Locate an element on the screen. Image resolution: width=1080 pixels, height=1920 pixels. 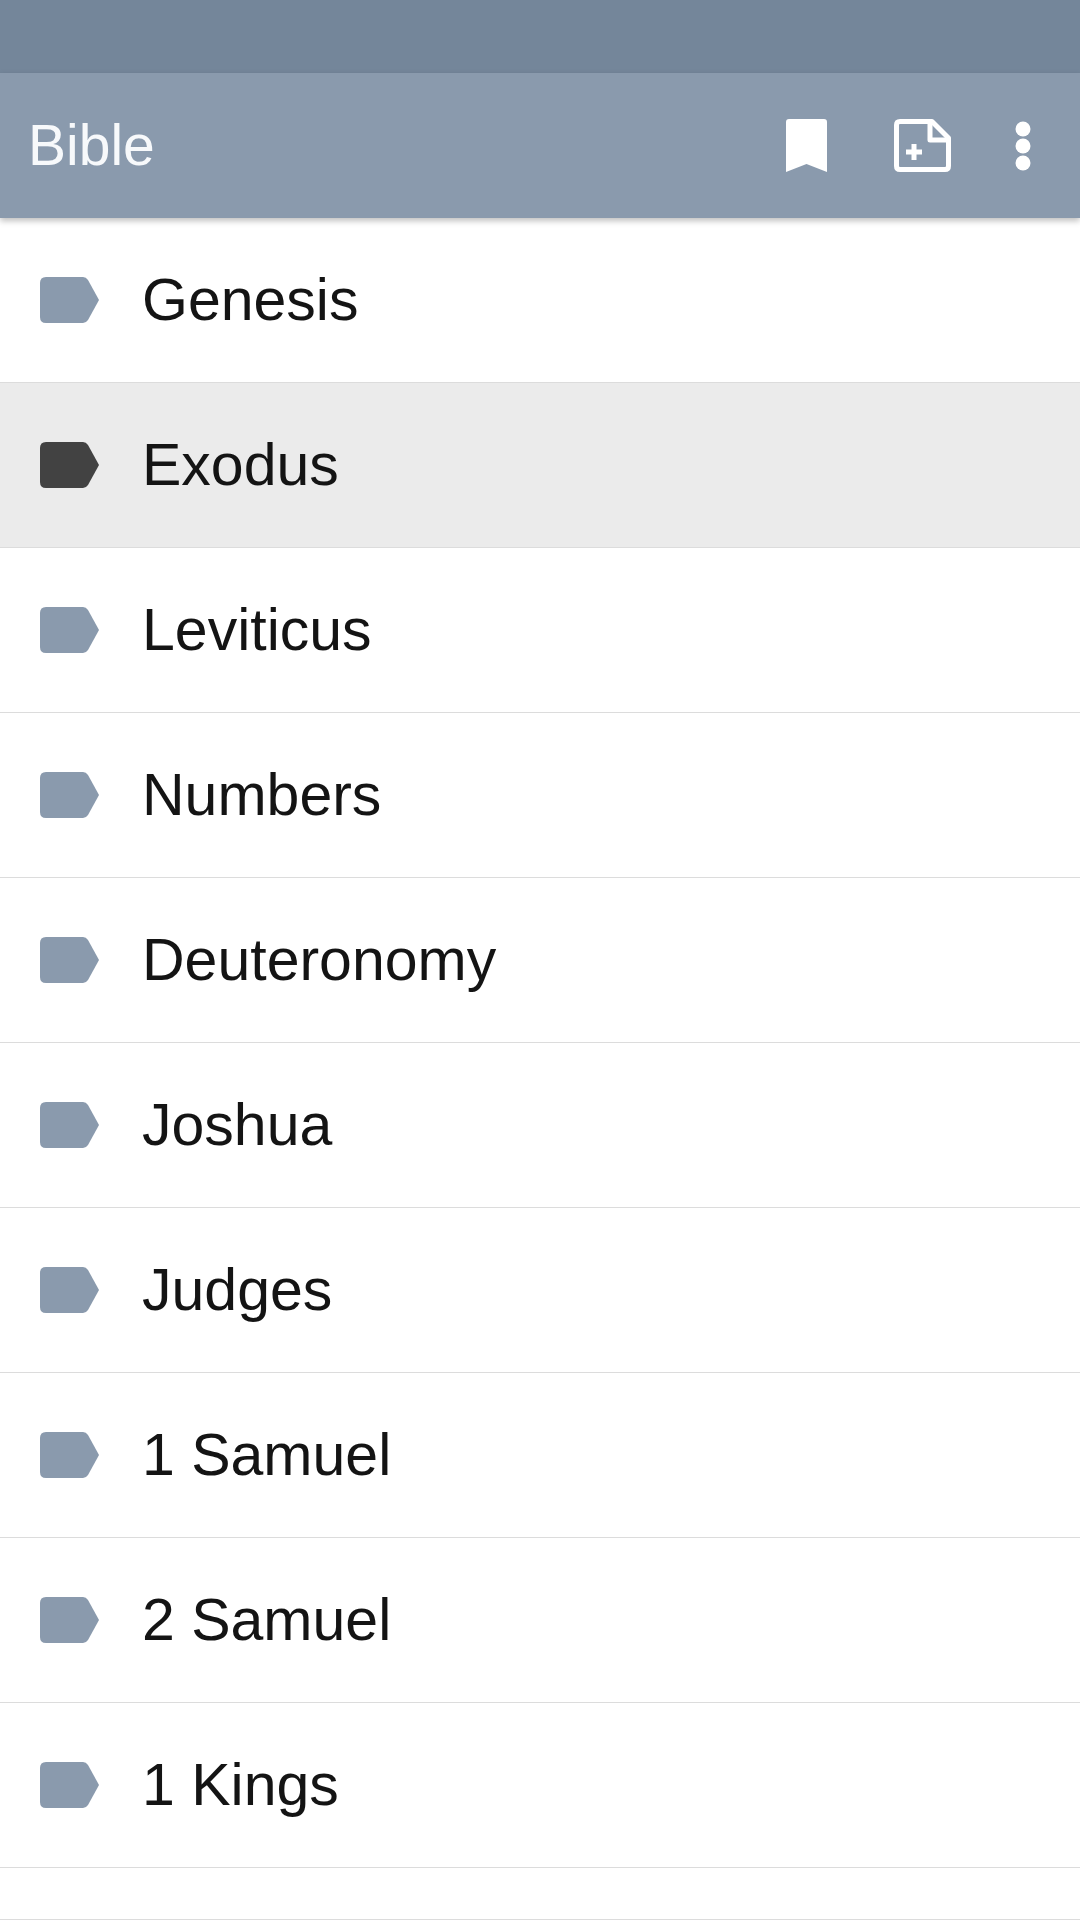
book-title: Genesis is located at coordinates (250, 300).